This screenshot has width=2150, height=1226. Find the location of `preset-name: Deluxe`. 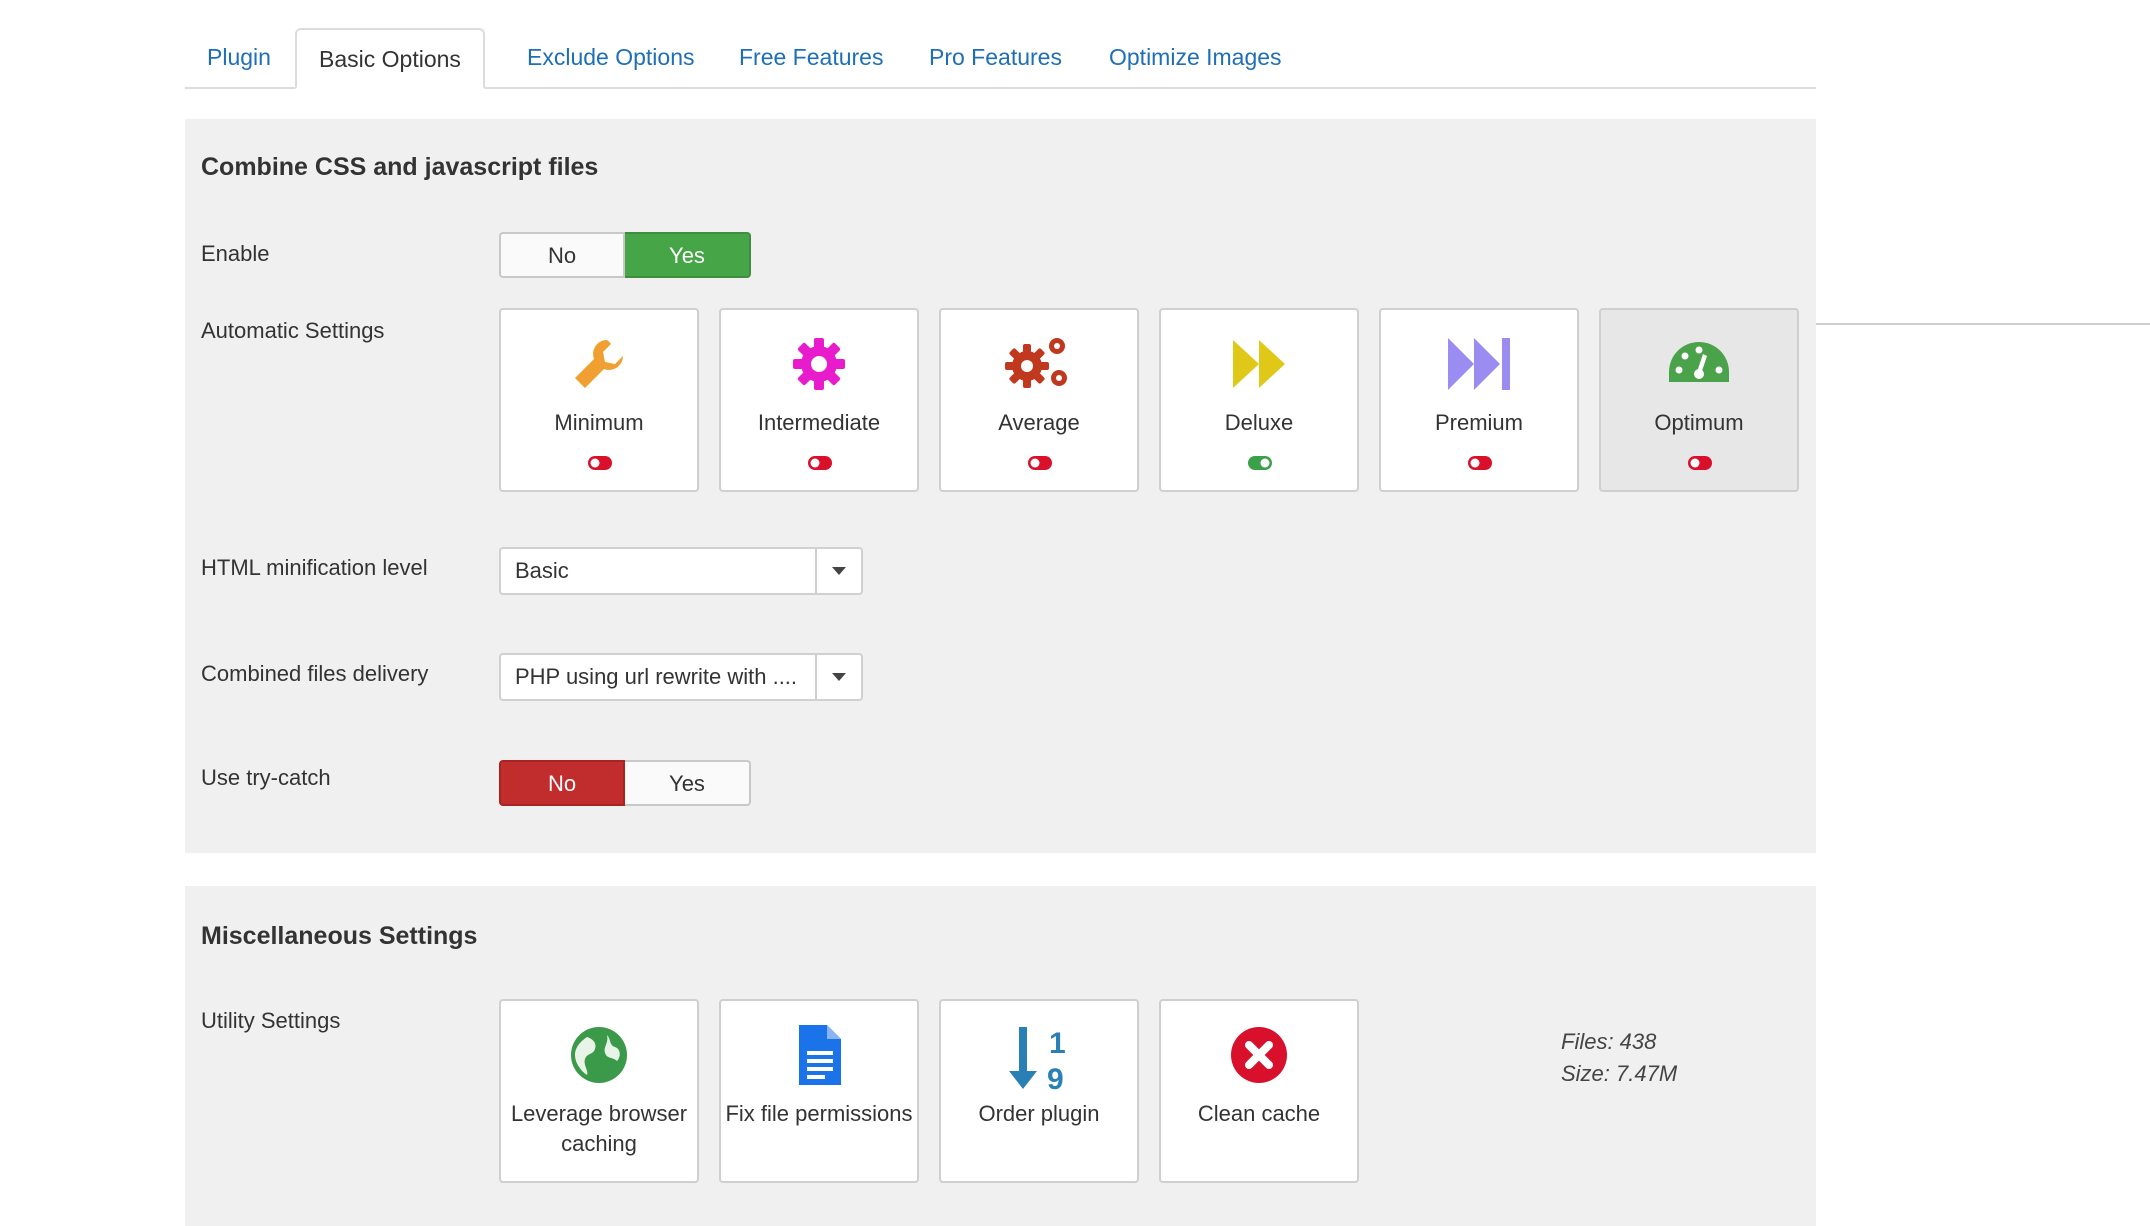

preset-name: Deluxe is located at coordinates (1259, 422).